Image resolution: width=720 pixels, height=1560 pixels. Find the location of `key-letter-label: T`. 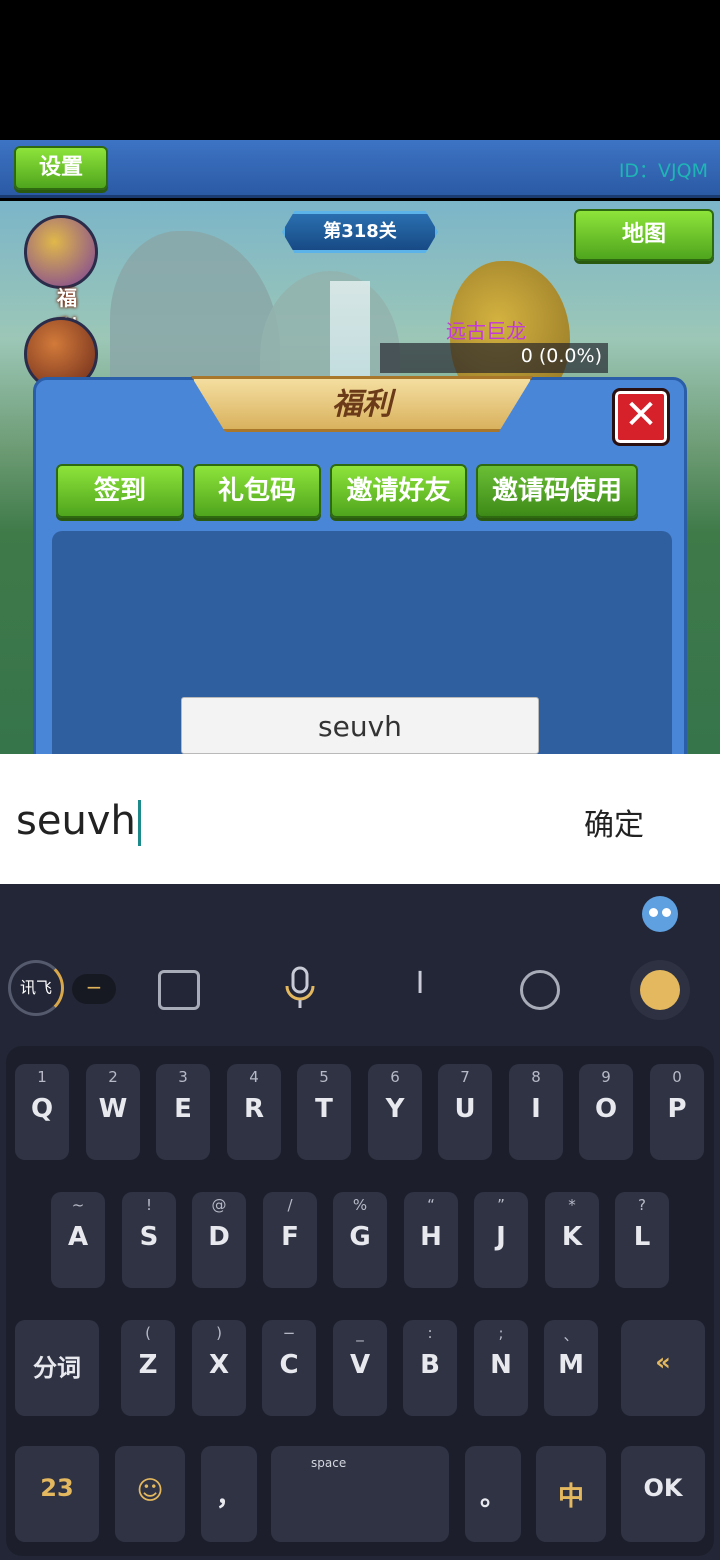

key-letter-label: T is located at coordinates (324, 1109).